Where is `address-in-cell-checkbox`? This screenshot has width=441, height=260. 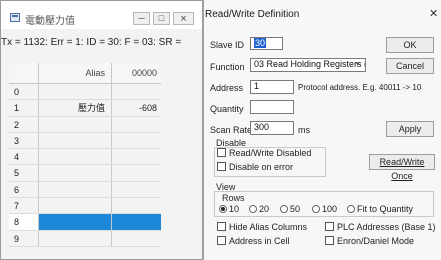
address-in-cell-checkbox is located at coordinates (221, 240).